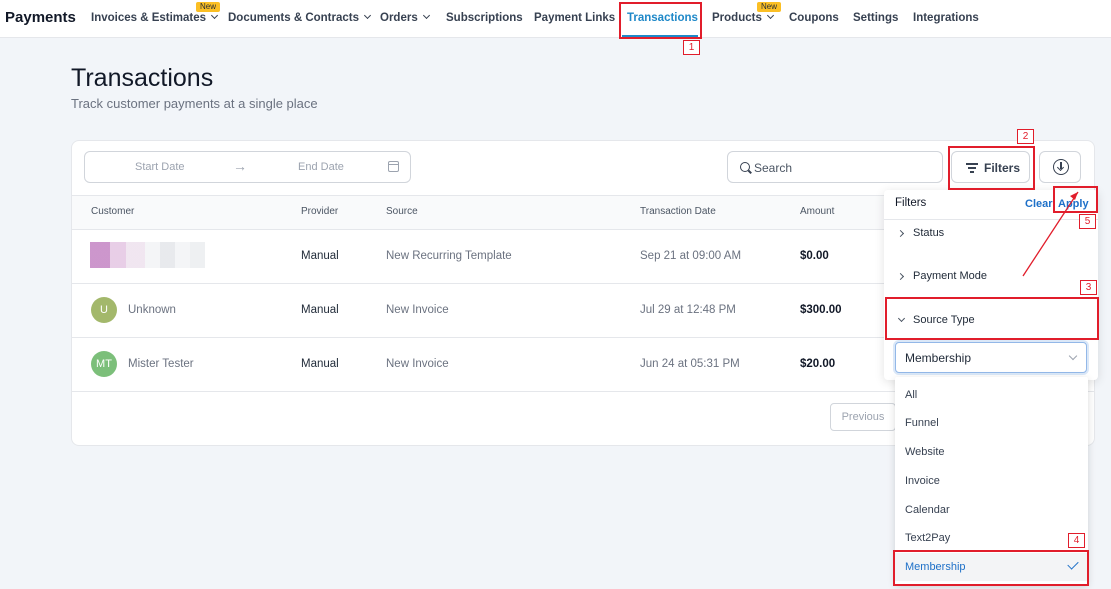  What do you see at coordinates (399, 18) in the screenshot?
I see `nav-label: Orders` at bounding box center [399, 18].